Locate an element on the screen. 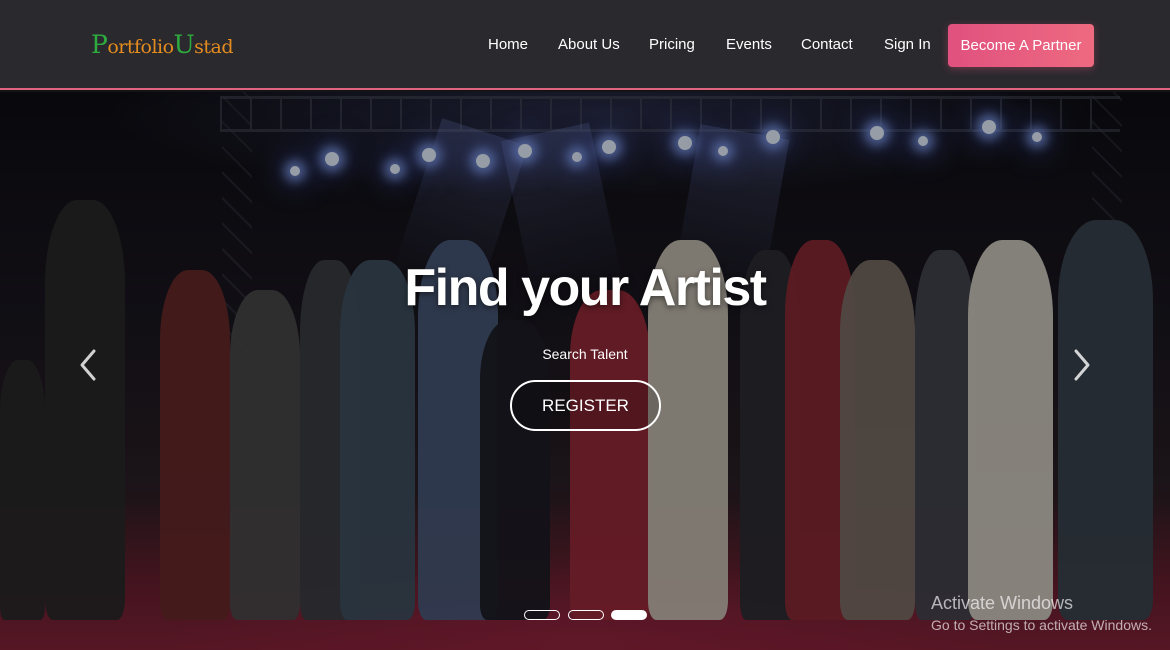 This screenshot has height=650, width=1170. become-partner-button: Become A Partner is located at coordinates (1021, 45).